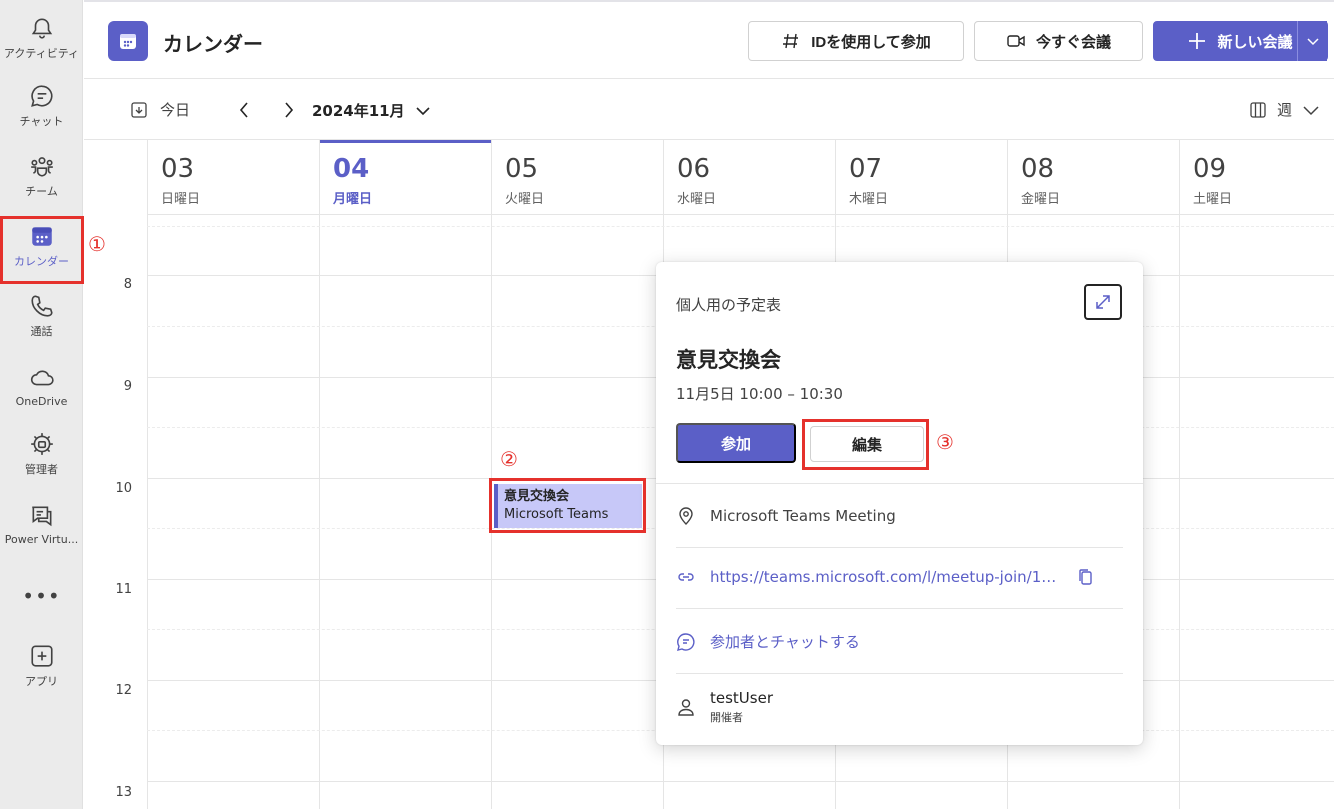  I want to click on teams-icon, so click(41, 167).